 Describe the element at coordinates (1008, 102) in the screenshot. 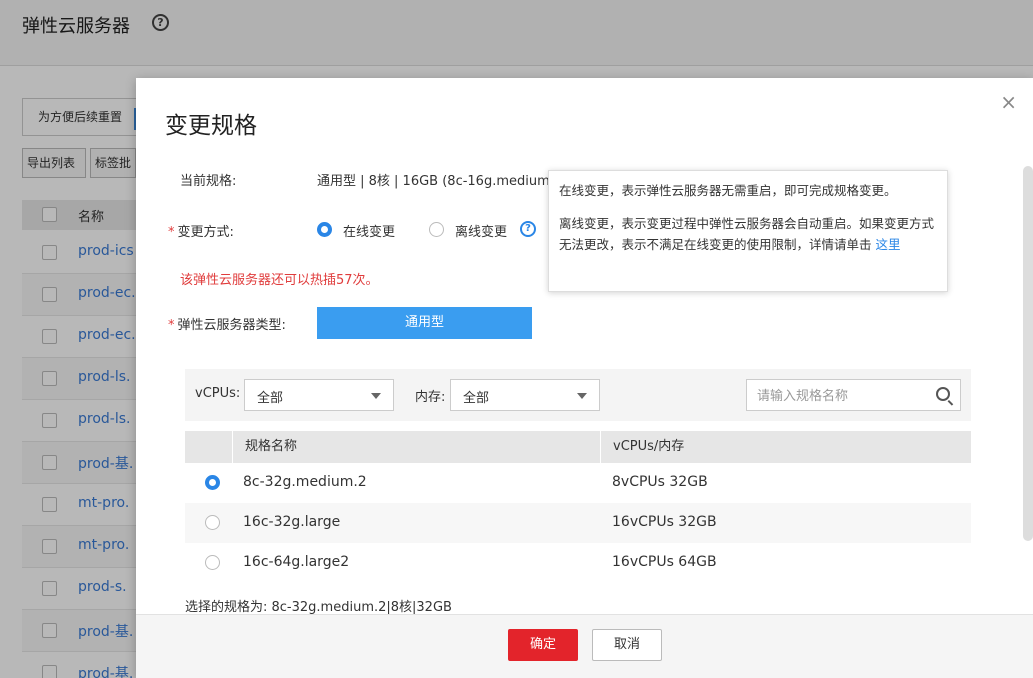

I see `close-icon: ×` at that location.